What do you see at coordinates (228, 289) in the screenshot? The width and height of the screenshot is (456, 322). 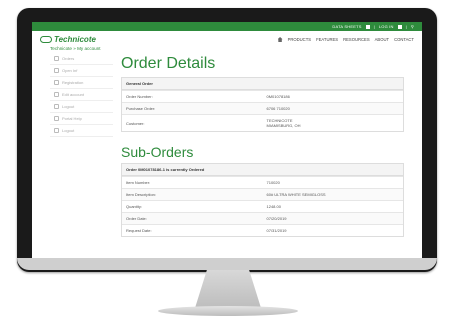 I see `monitor-stand` at bounding box center [228, 289].